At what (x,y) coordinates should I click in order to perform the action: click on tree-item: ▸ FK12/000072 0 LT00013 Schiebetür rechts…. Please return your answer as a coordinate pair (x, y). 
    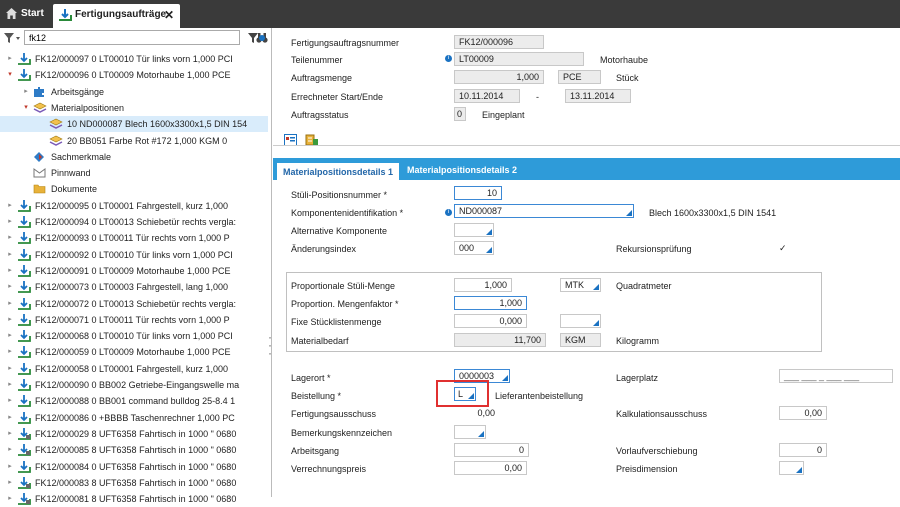
    Looking at the image, I should click on (134, 304).